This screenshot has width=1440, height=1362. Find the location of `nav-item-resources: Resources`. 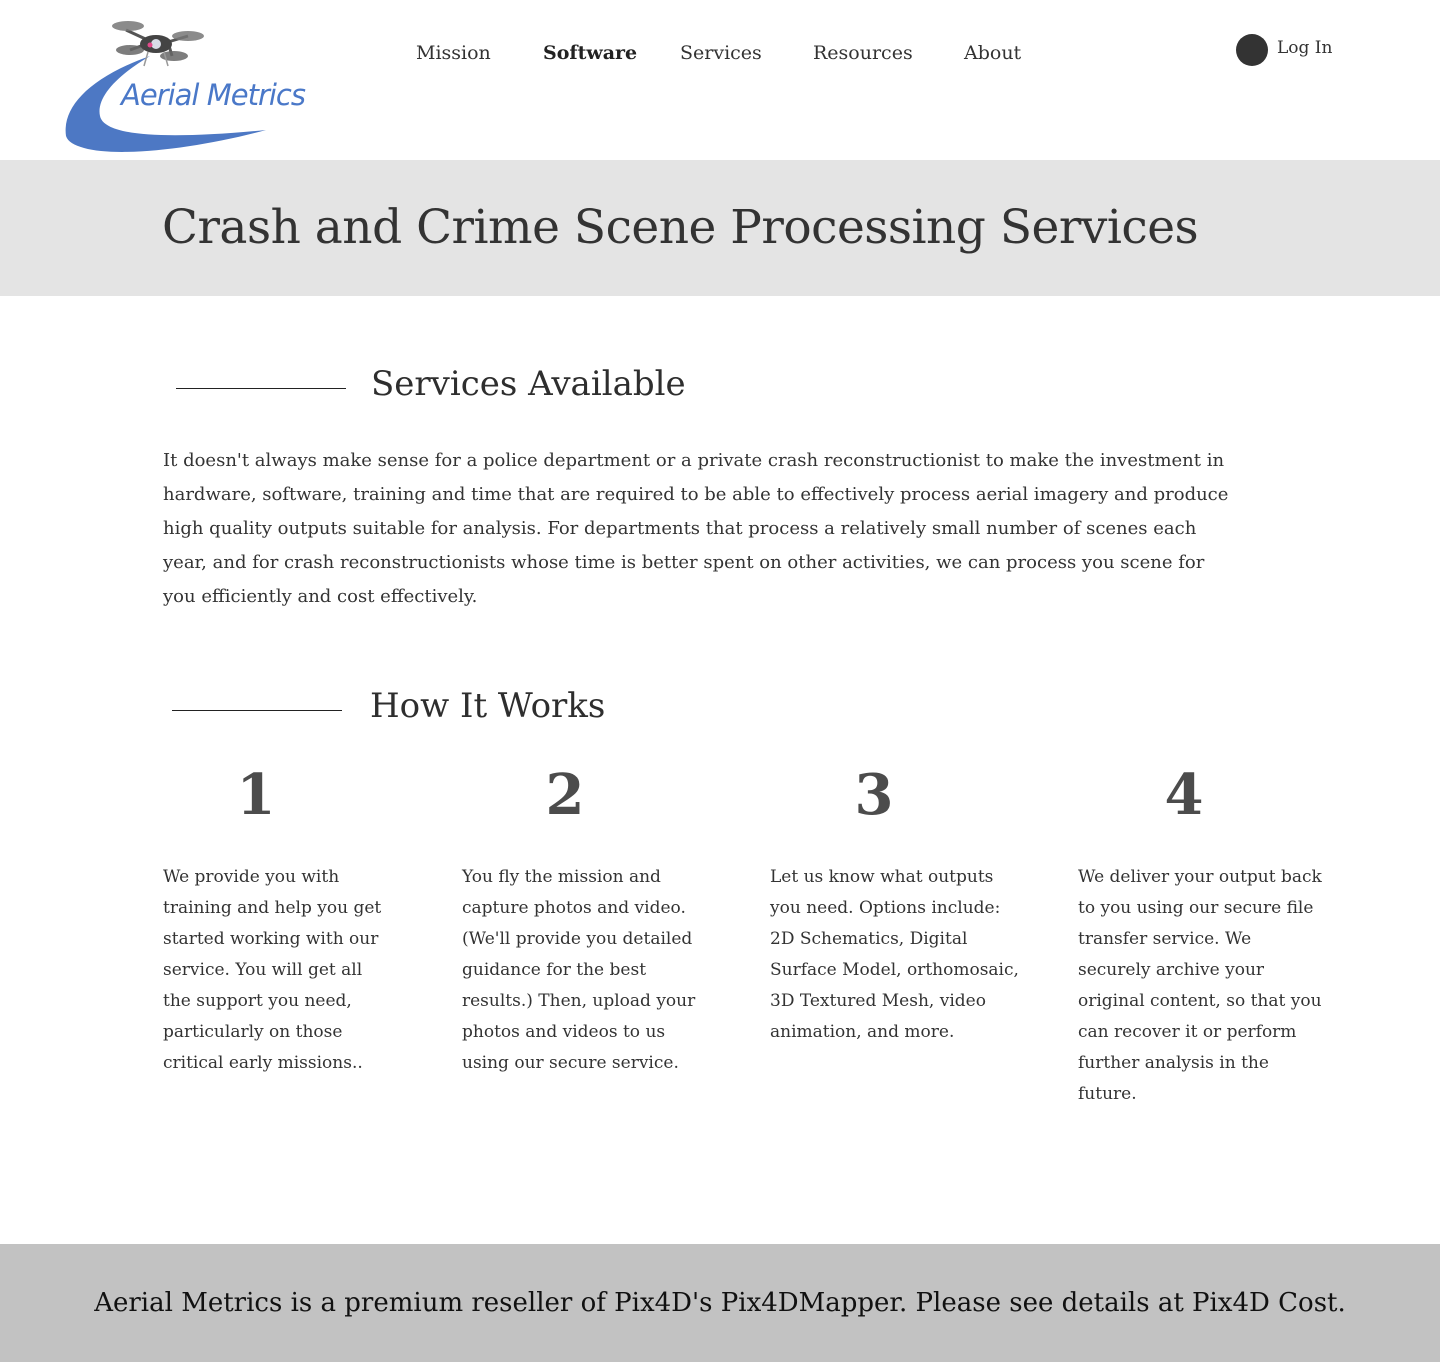

nav-item-resources: Resources is located at coordinates (863, 53).